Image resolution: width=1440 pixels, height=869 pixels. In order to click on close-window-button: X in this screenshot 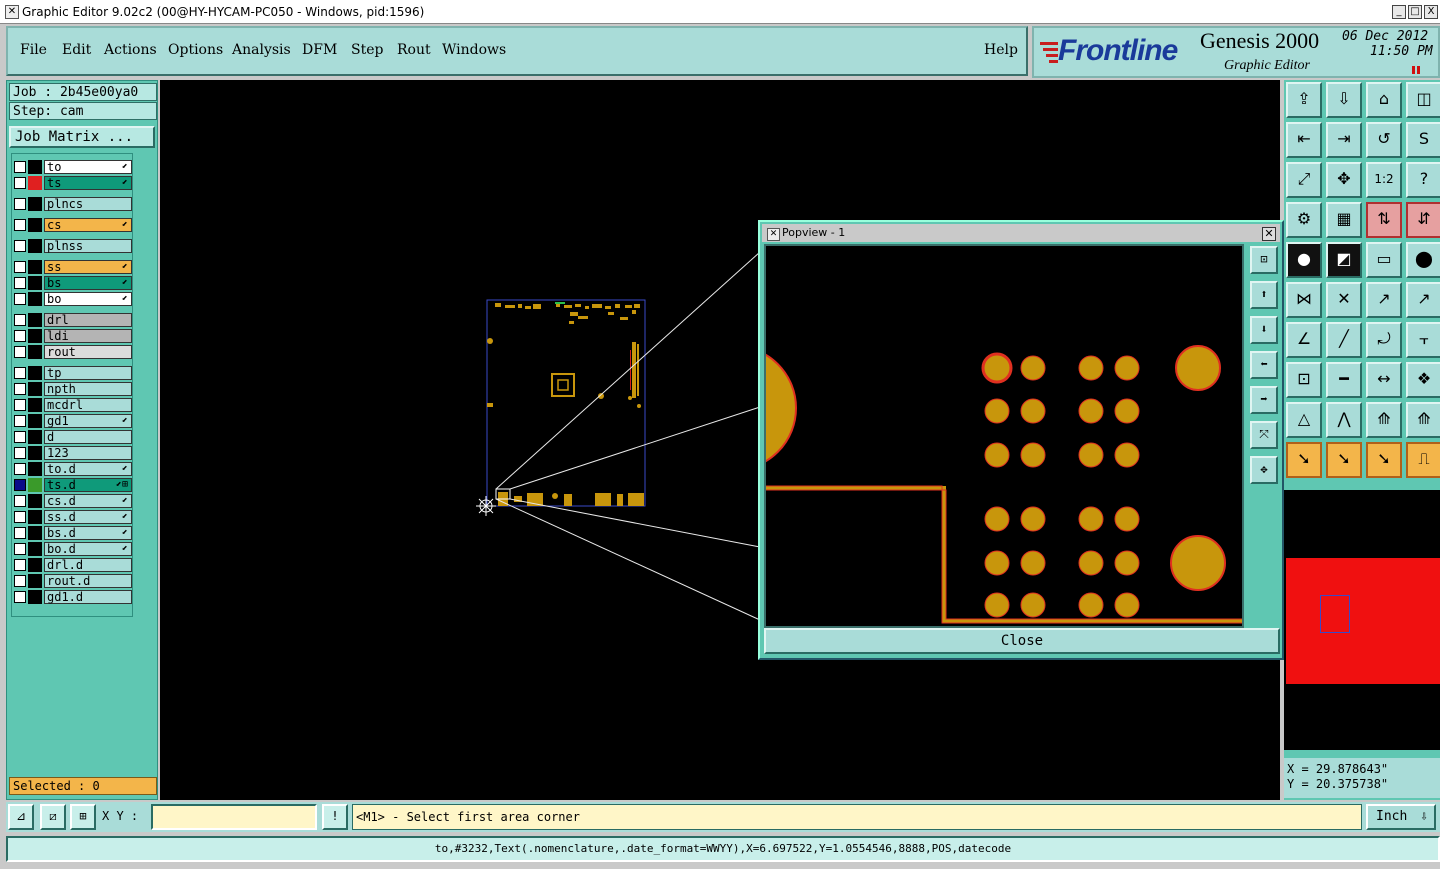, I will do `click(1431, 12)`.